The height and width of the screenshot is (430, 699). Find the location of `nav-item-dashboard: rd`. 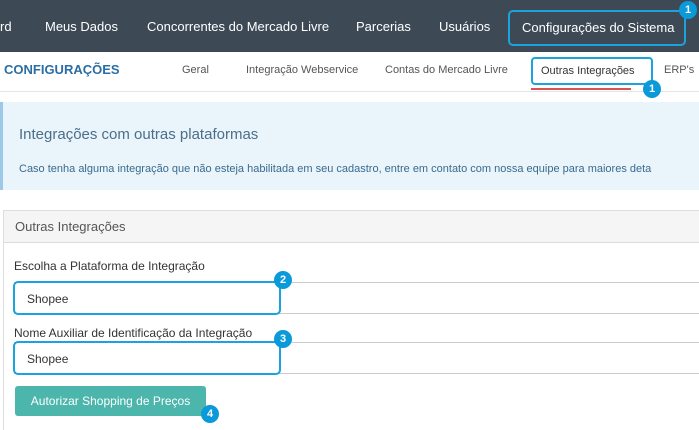

nav-item-dashboard: rd is located at coordinates (6, 26).